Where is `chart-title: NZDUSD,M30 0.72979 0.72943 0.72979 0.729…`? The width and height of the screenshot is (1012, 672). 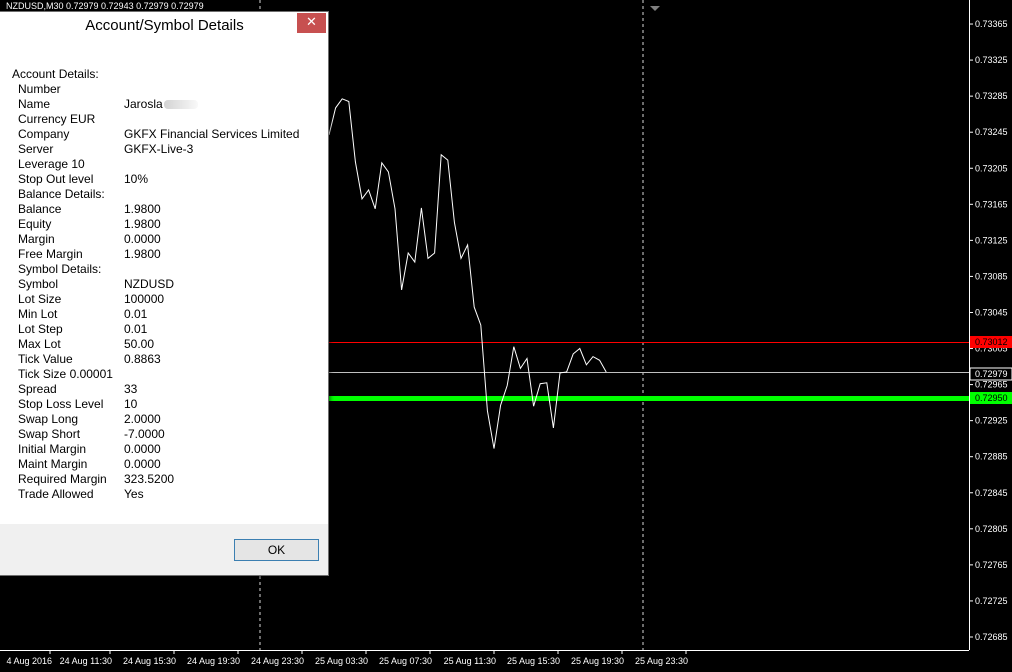 chart-title: NZDUSD,M30 0.72979 0.72943 0.72979 0.729… is located at coordinates (105, 6).